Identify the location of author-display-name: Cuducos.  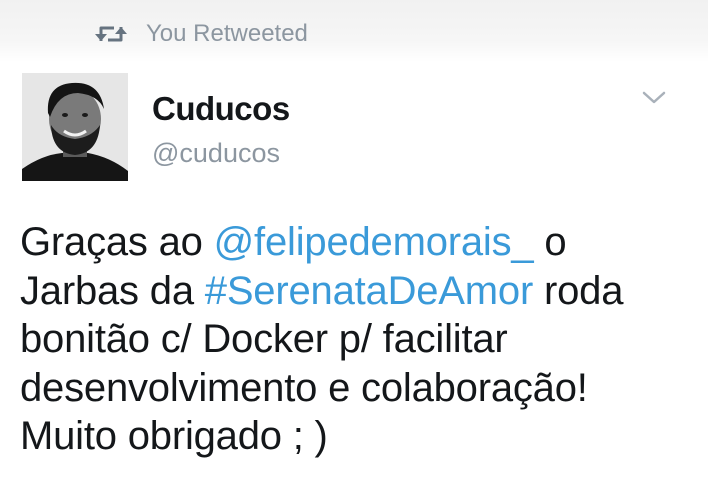
(221, 109).